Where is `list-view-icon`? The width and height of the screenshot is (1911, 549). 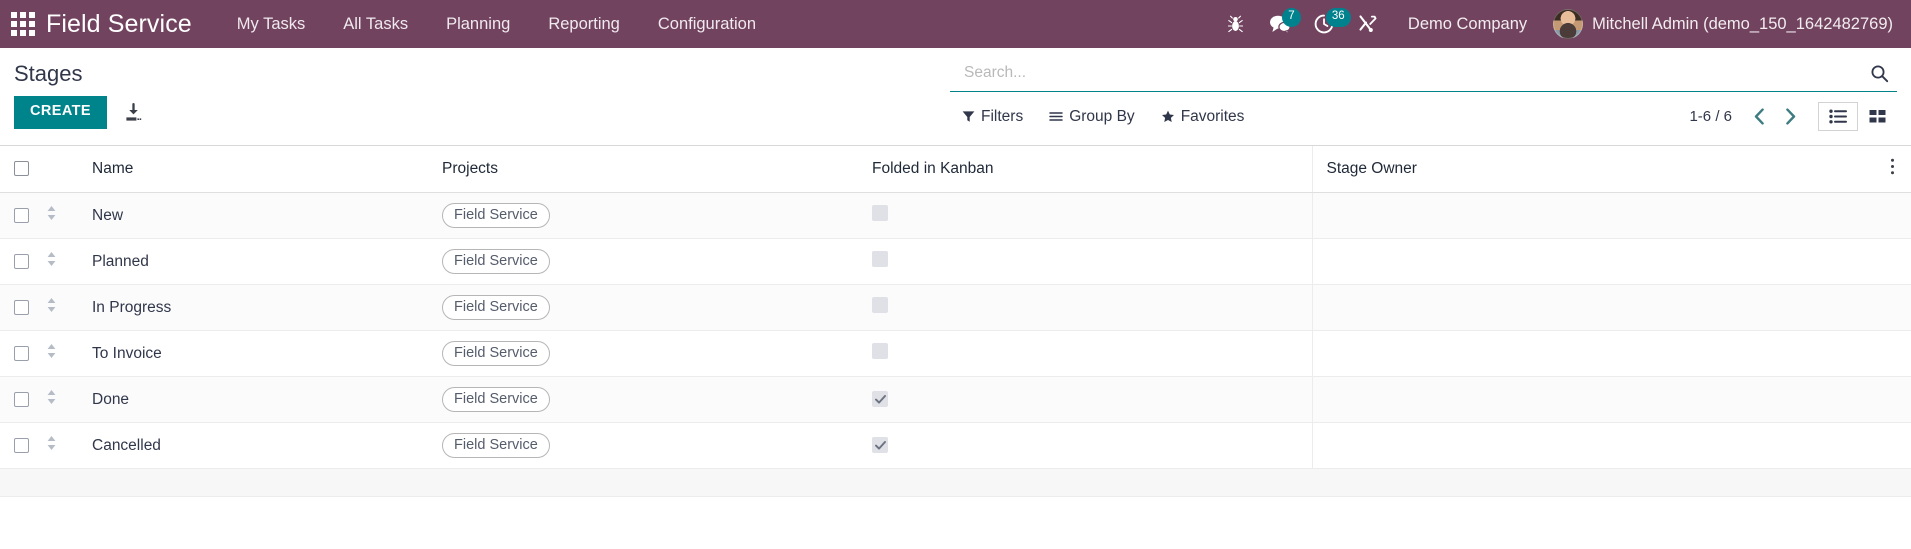
list-view-icon is located at coordinates (1838, 116).